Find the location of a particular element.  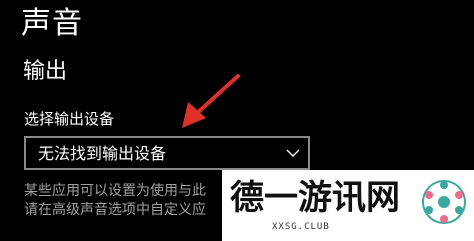

chevron-down-icon is located at coordinates (293, 153).